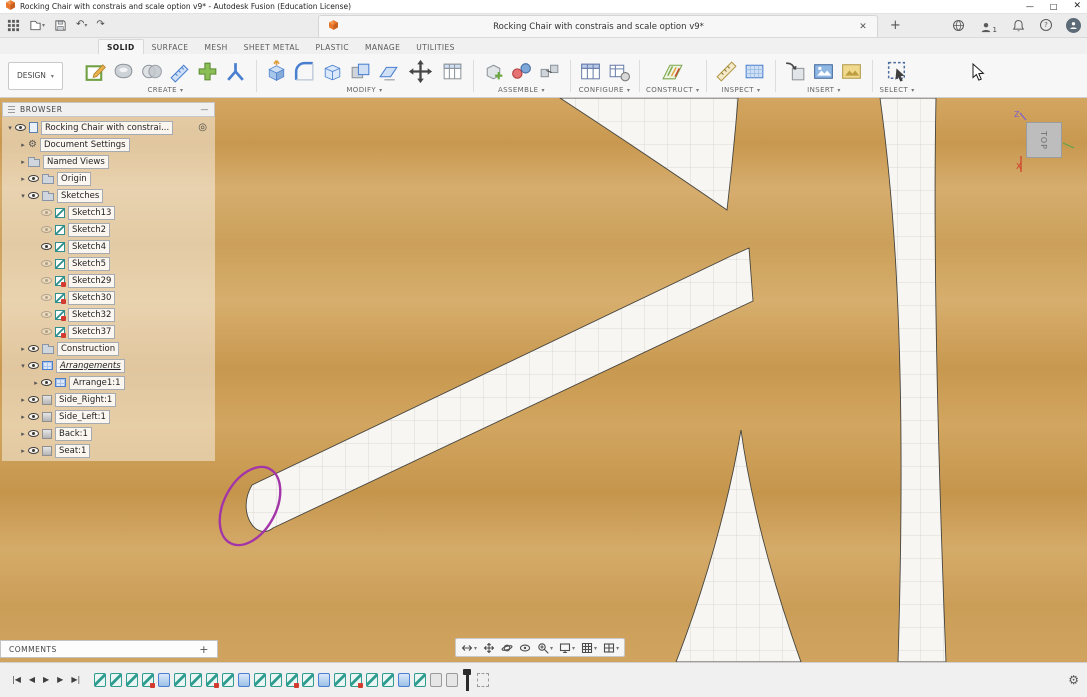 Image resolution: width=1087 pixels, height=697 pixels. Describe the element at coordinates (215, 47) in the screenshot. I see `ribbon-tab-mesh: MESH` at that location.